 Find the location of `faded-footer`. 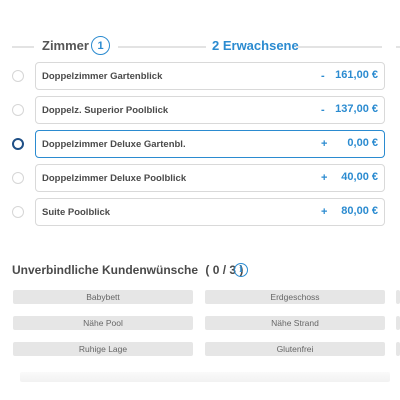

faded-footer is located at coordinates (205, 377).